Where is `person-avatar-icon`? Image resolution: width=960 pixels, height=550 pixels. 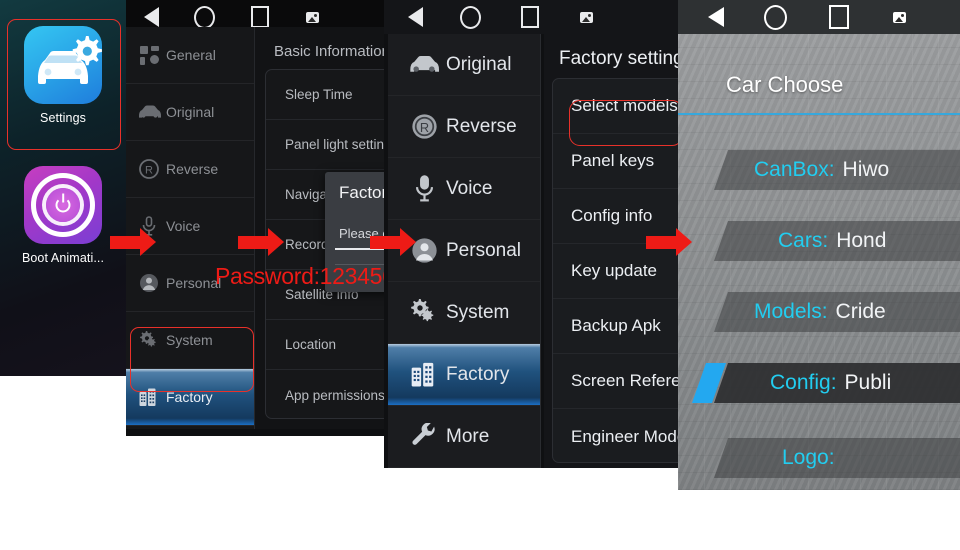
person-avatar-icon is located at coordinates (149, 283).